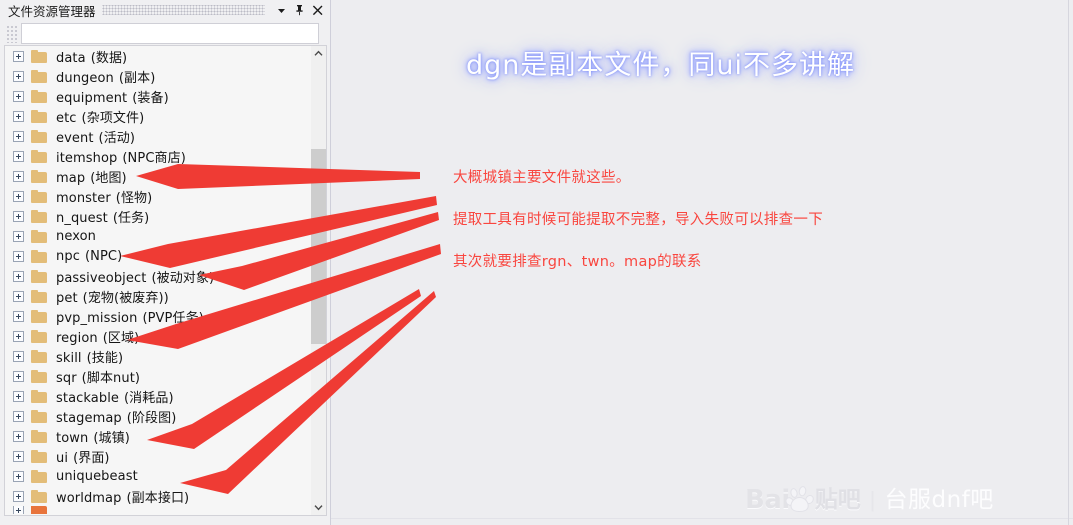  I want to click on tree-scrollbar, so click(318, 280).